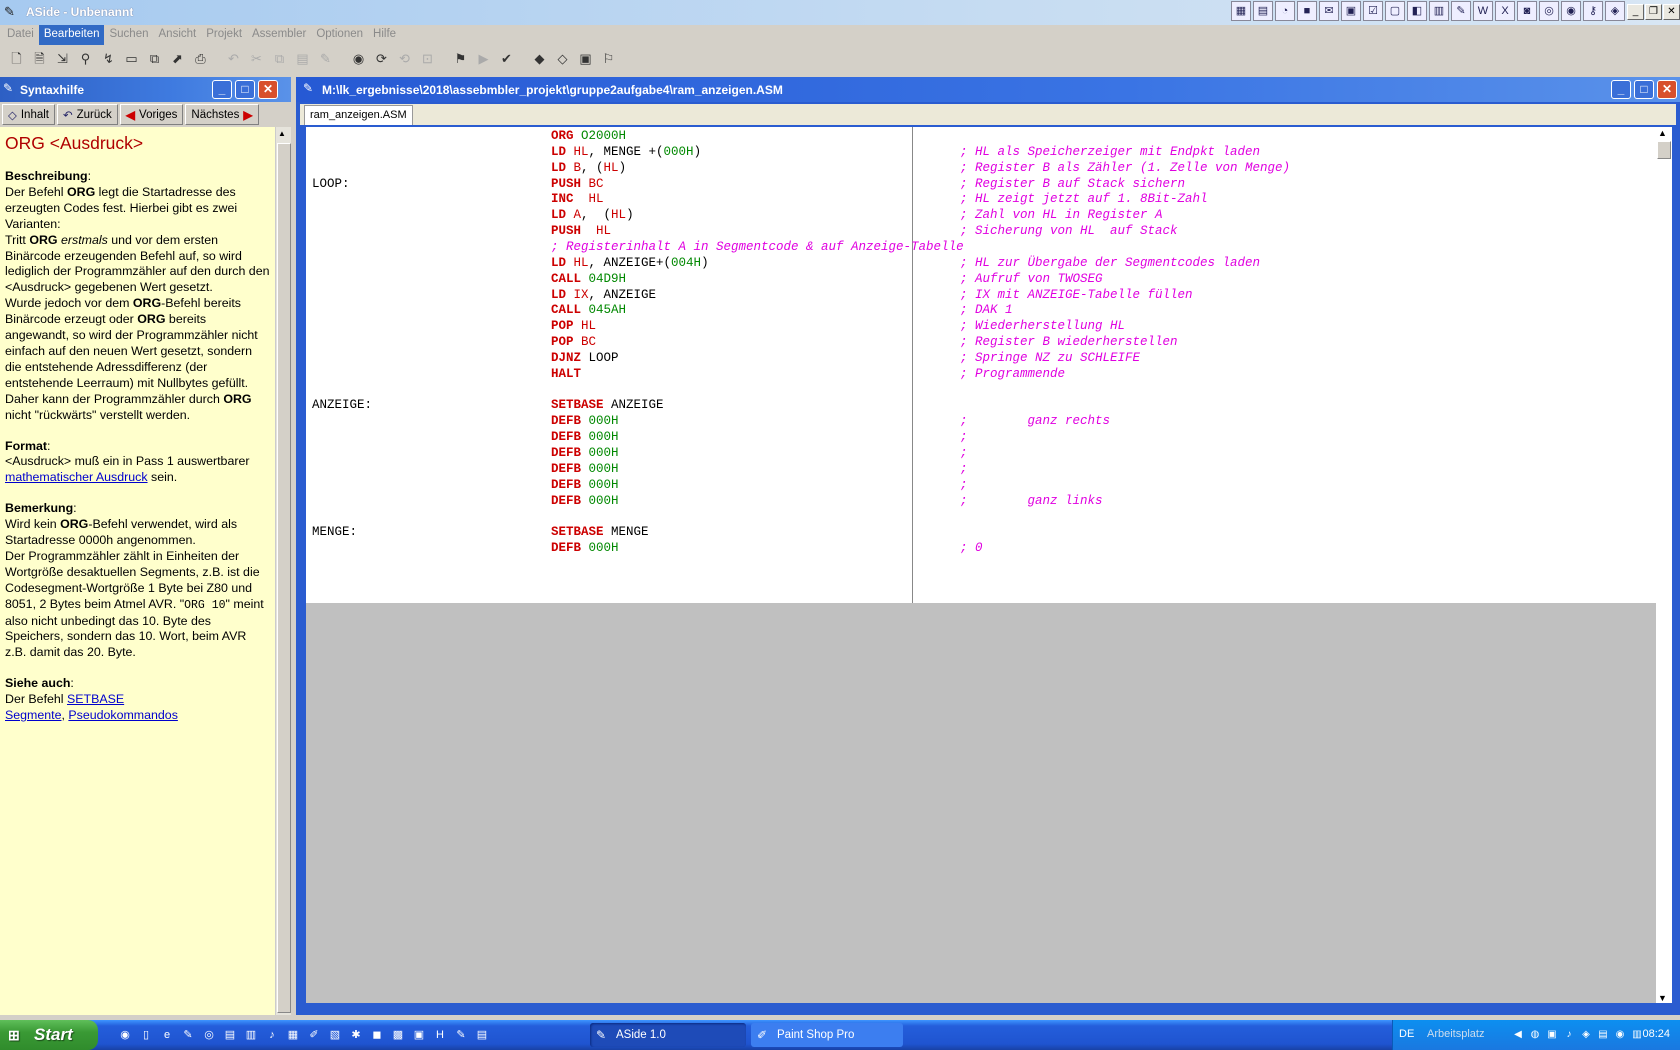 This screenshot has height=1050, width=1680. What do you see at coordinates (85, 59) in the screenshot?
I see `open-project-icon: ⚲` at bounding box center [85, 59].